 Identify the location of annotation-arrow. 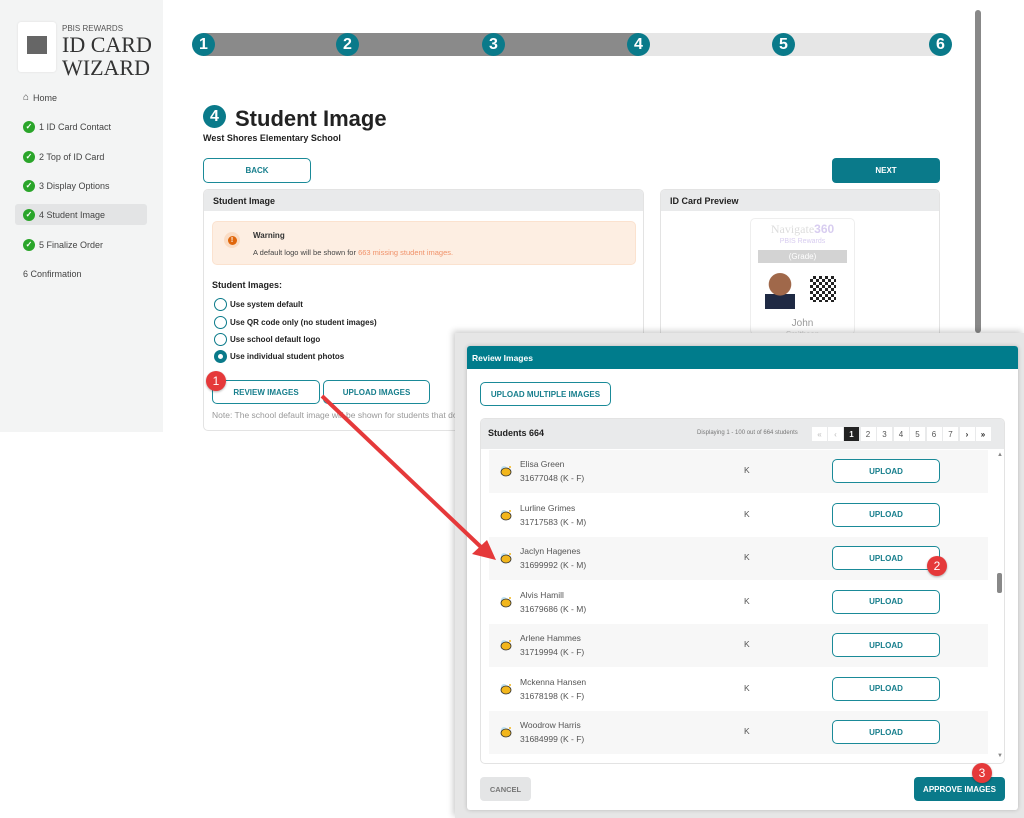
(408, 477).